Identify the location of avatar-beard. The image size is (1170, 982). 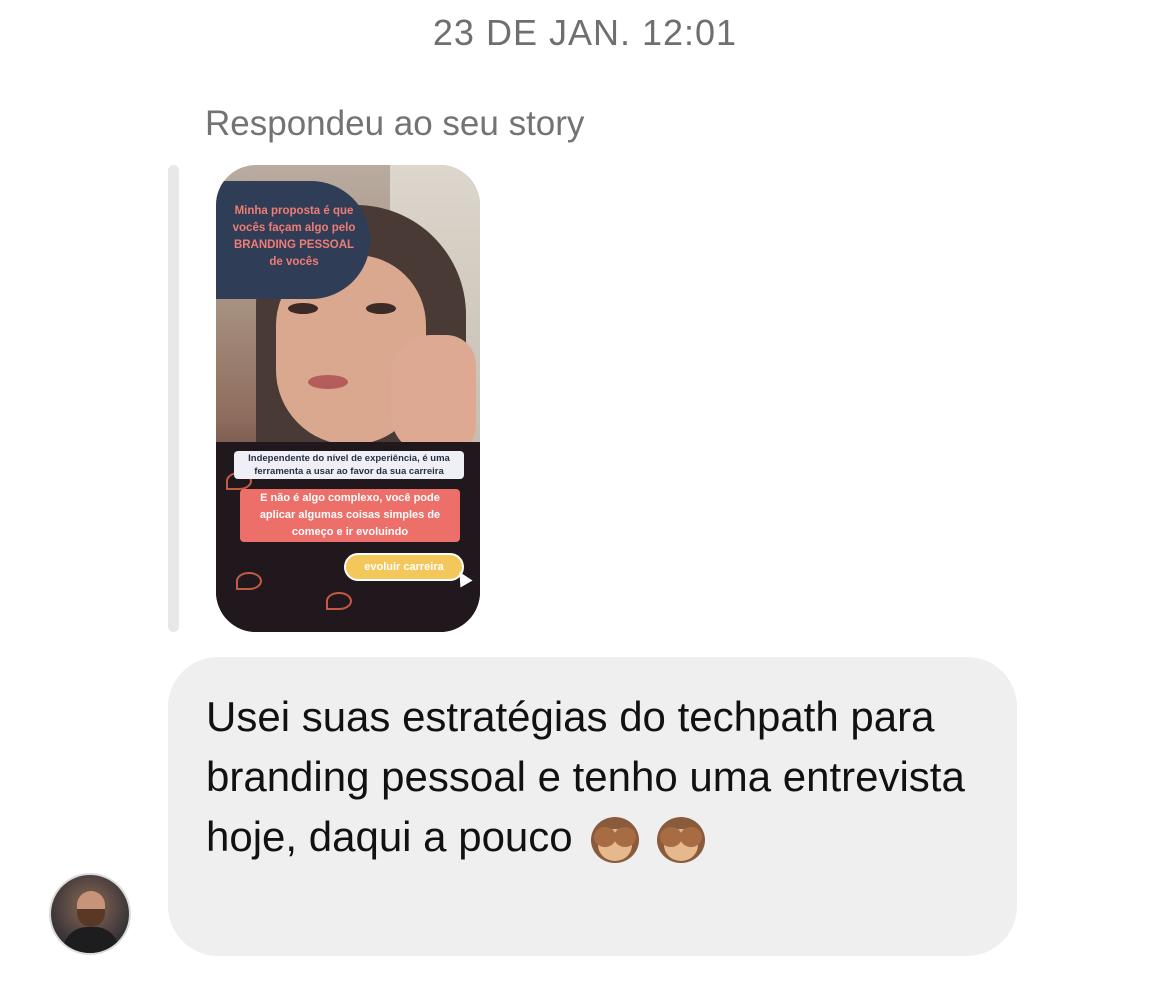
(91, 918).